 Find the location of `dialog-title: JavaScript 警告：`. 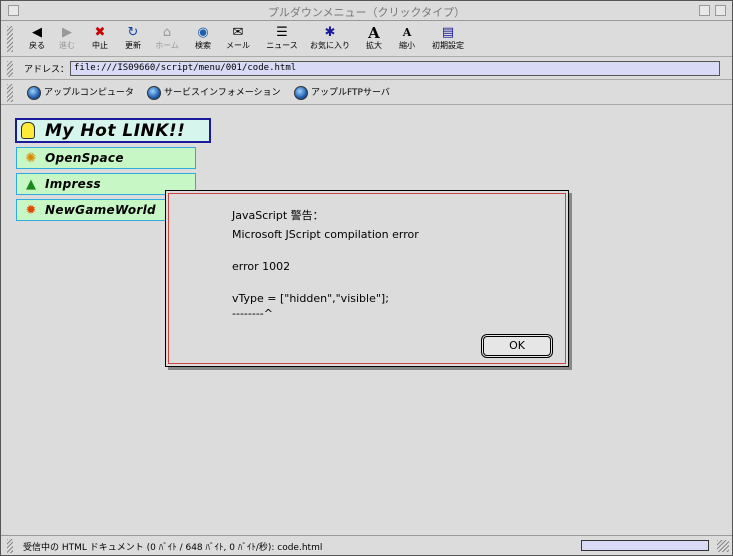

dialog-title: JavaScript 警告： is located at coordinates (278, 215).